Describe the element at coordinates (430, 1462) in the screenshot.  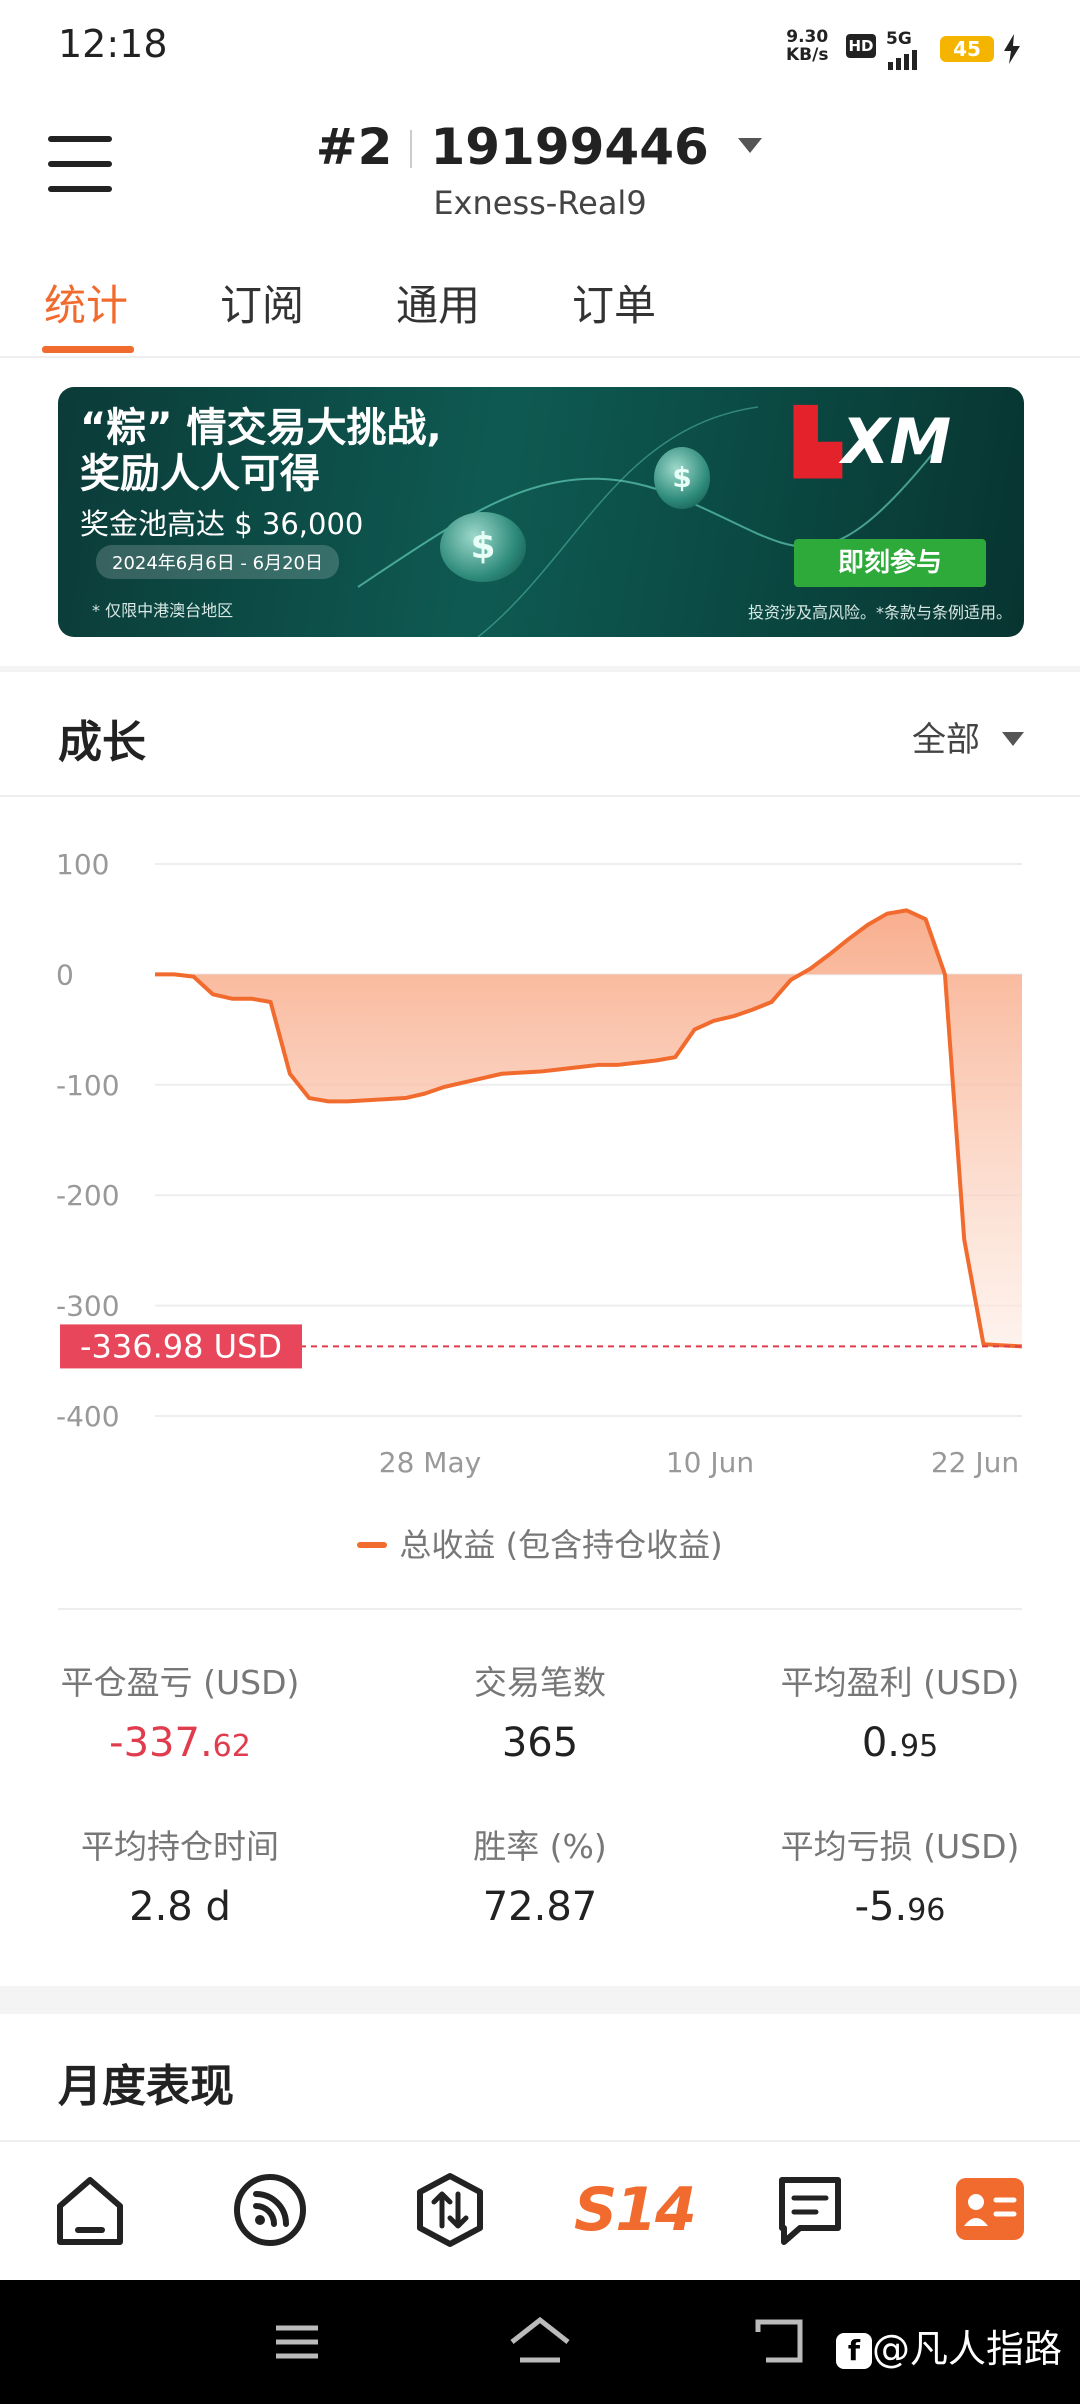
I see `x-tick-label: 28 May` at that location.